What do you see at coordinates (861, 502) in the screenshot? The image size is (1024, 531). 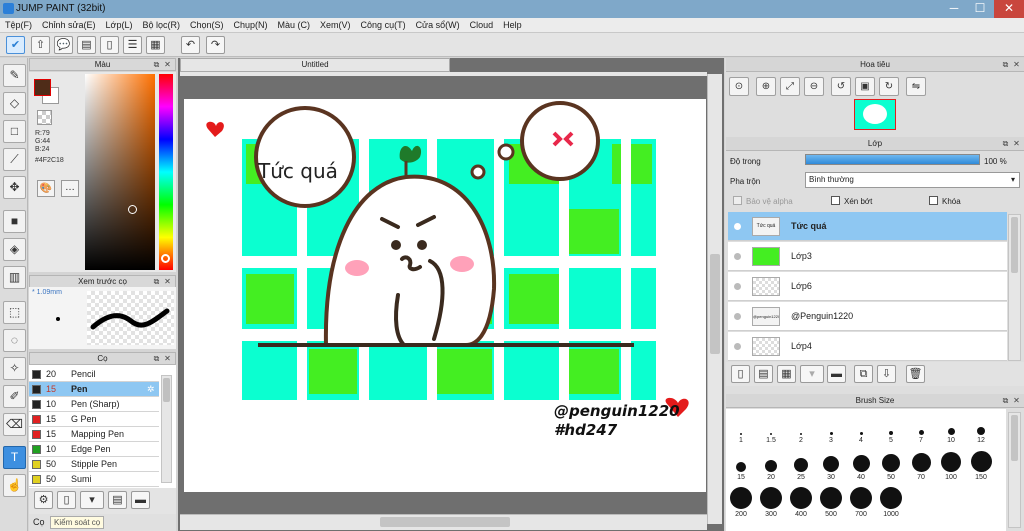 I see `brush-size-option: 700` at bounding box center [861, 502].